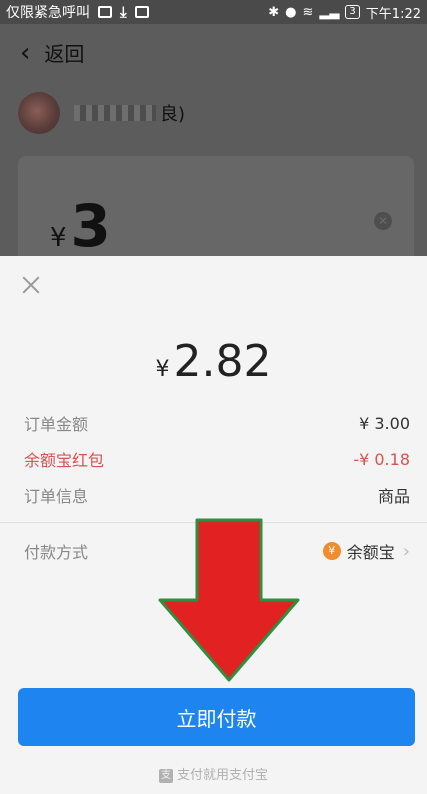  I want to click on payment-method-selector: ¥ 余额宝 ›, so click(366, 551).